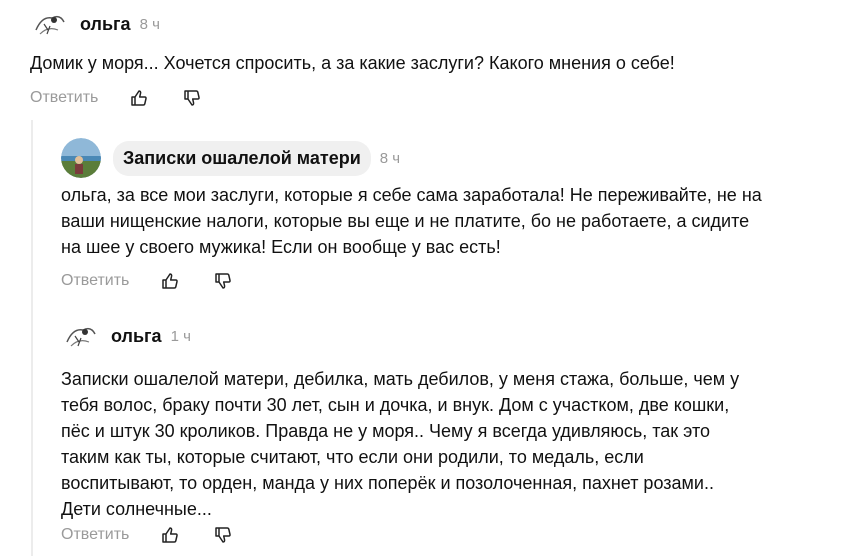  I want to click on timestamp: 1 ч, so click(180, 336).